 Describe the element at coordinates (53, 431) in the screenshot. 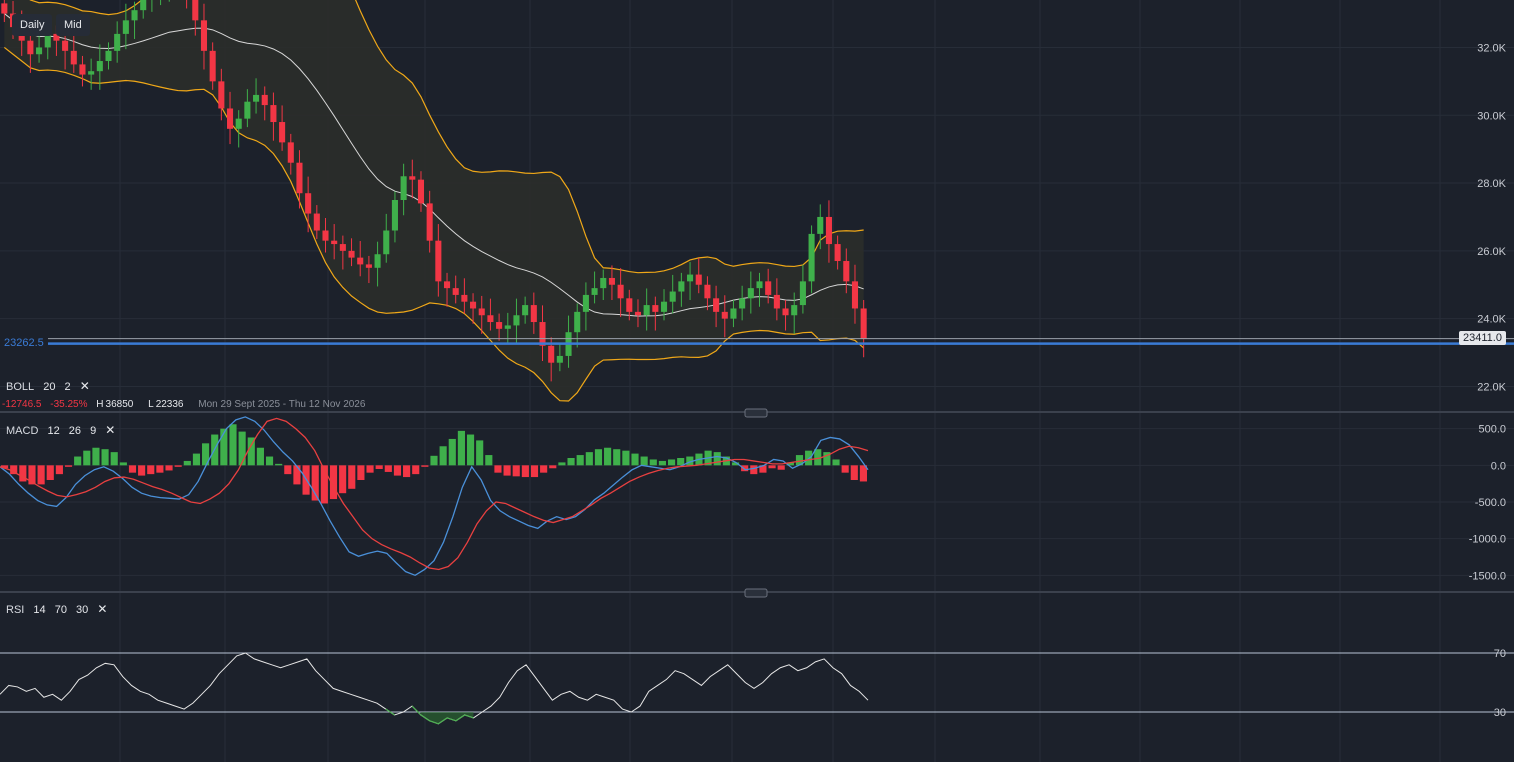

I see `macd-param-fast: 12` at that location.